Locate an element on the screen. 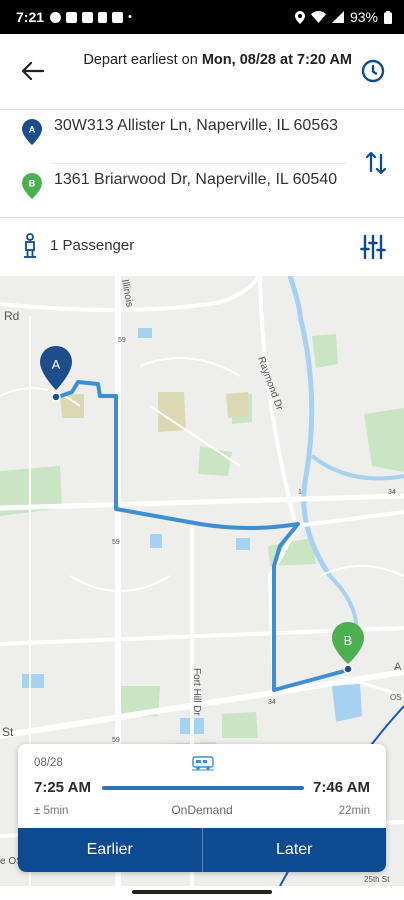 The width and height of the screenshot is (404, 900). passengers-row: 1 Passenger is located at coordinates (202, 247).